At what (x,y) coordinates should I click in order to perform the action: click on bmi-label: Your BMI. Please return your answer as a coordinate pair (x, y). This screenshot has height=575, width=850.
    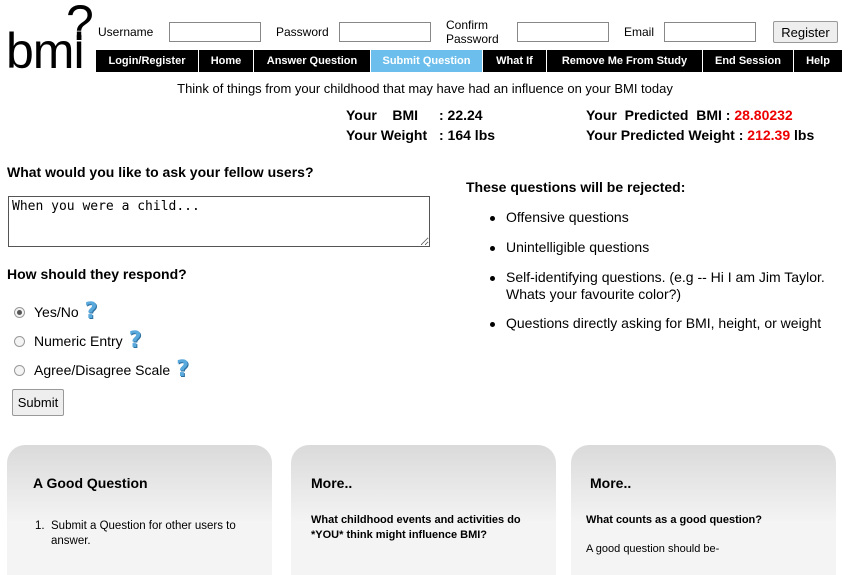
    Looking at the image, I should click on (382, 115).